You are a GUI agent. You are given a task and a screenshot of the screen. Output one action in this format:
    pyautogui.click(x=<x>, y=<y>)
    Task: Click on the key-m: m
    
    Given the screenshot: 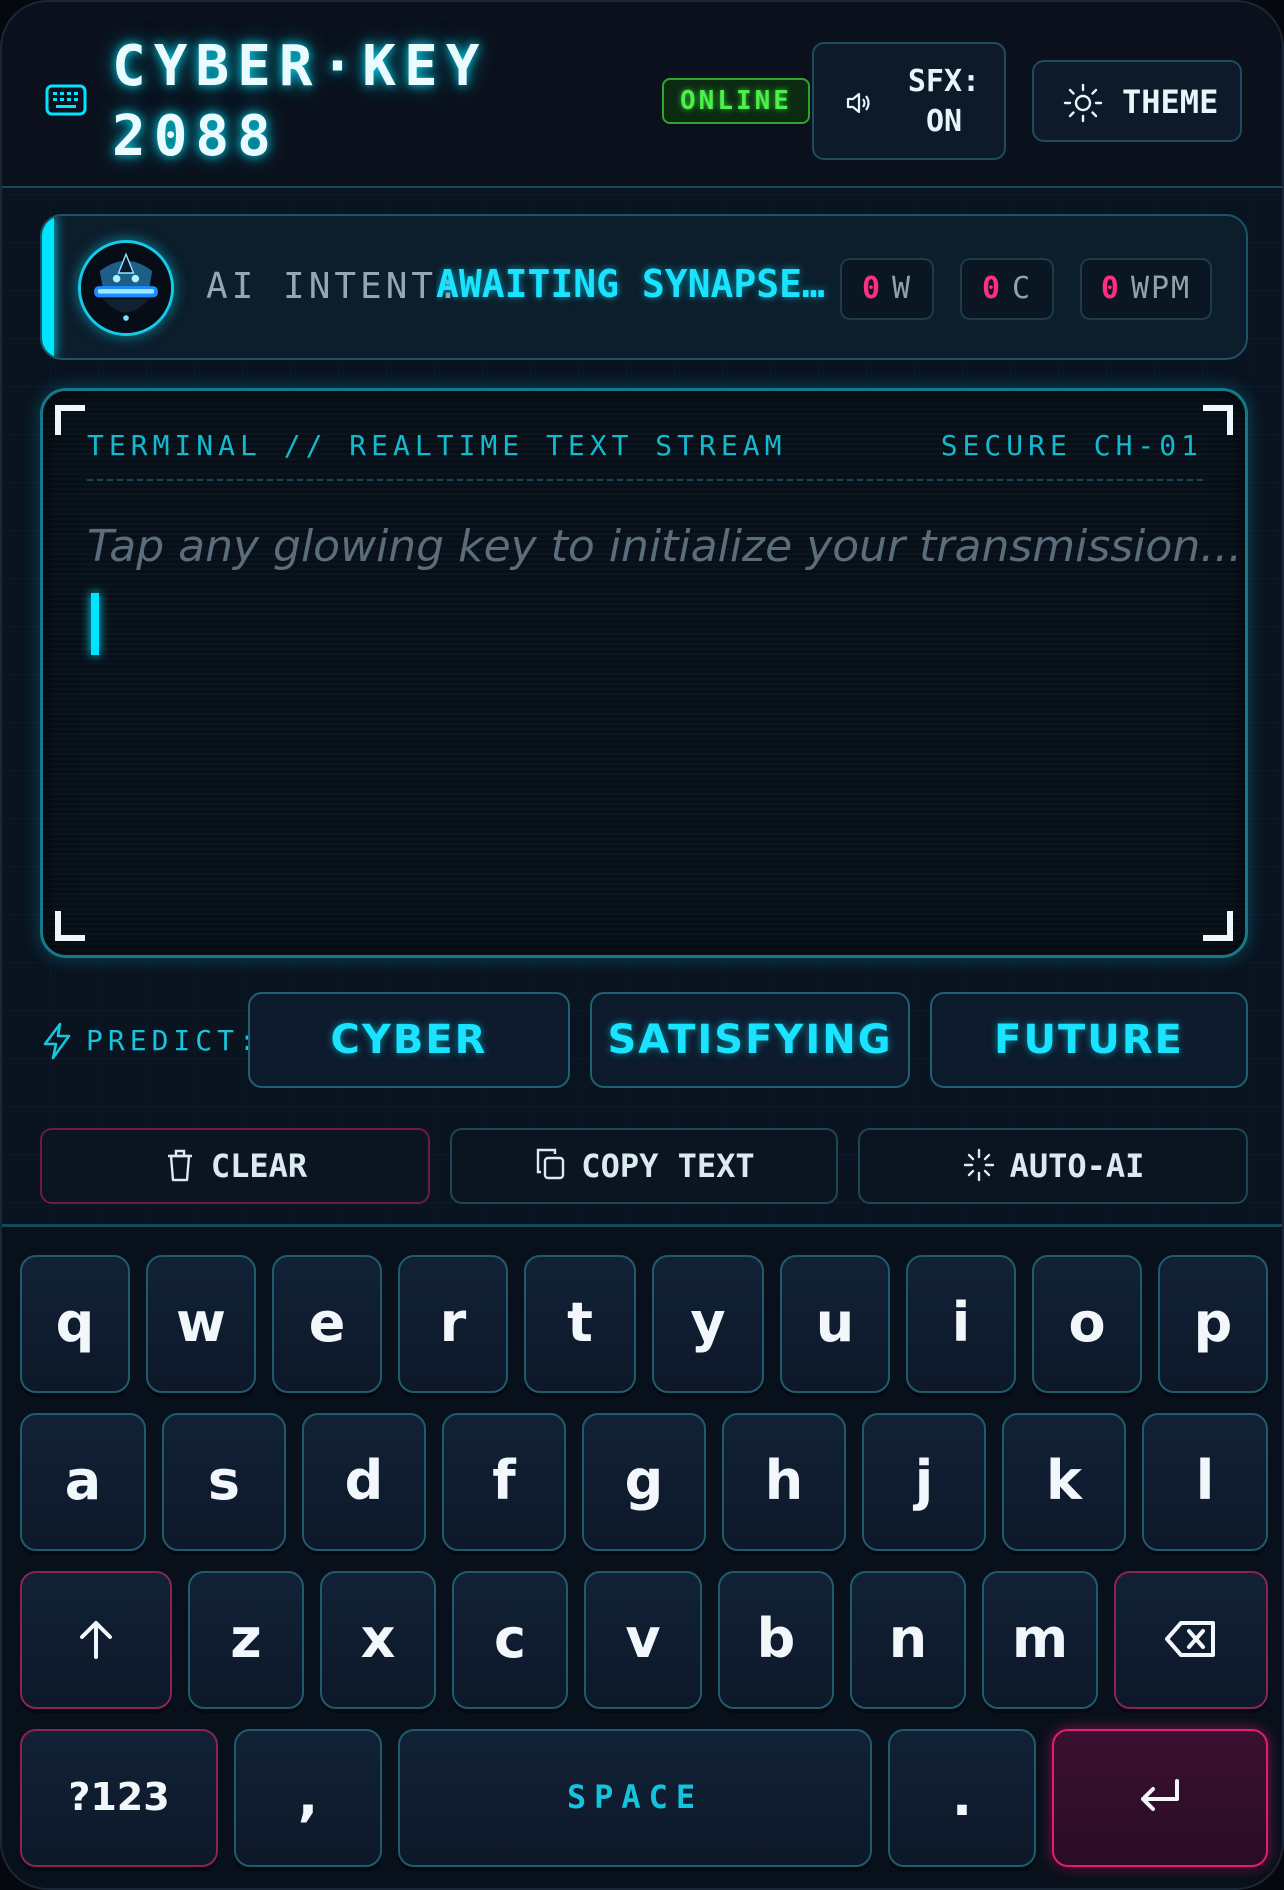 What is the action you would take?
    pyautogui.click(x=1040, y=1640)
    